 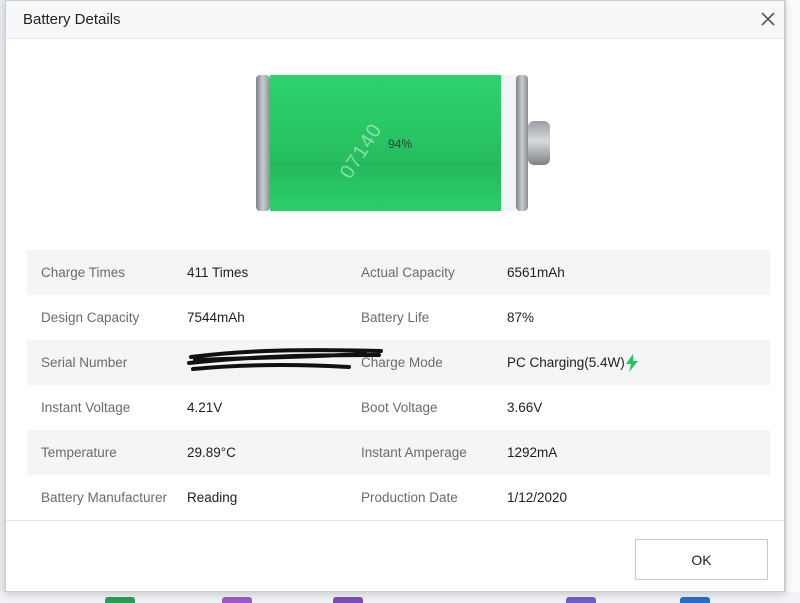 I want to click on label-production-date: Production Date, so click(x=409, y=497).